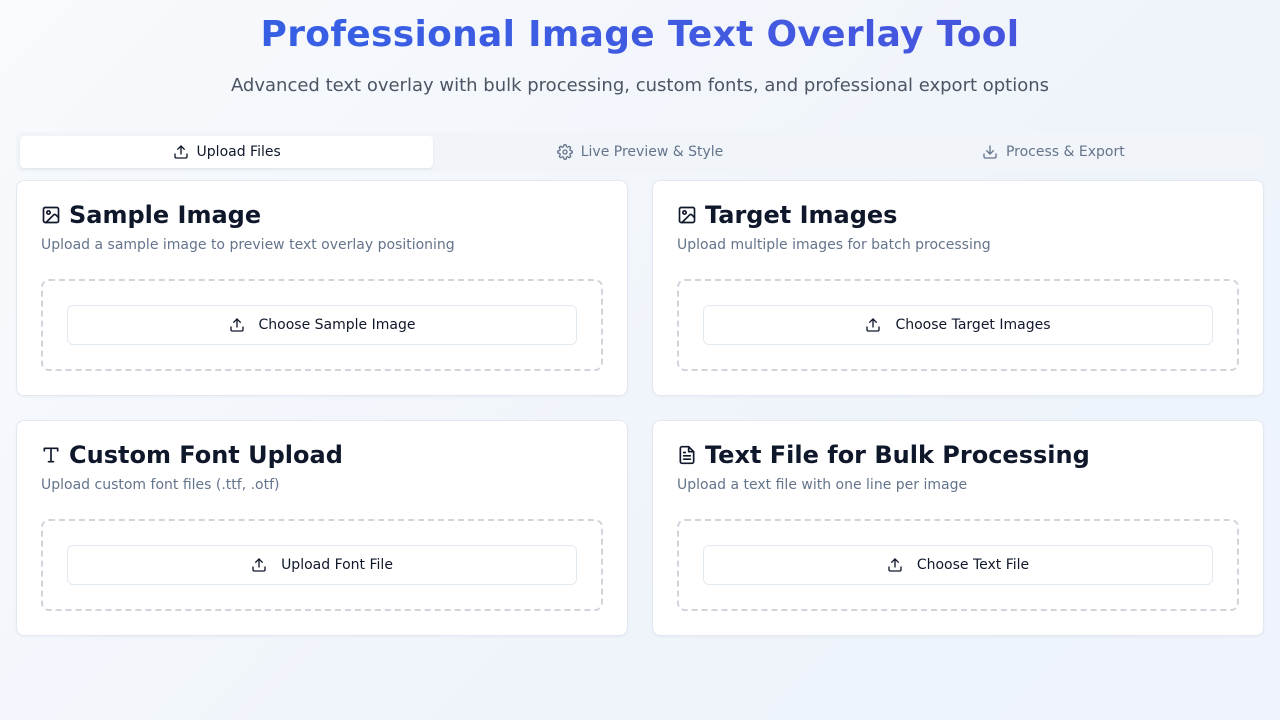 The height and width of the screenshot is (720, 1280). I want to click on custom-font-dropzone: Upload Font File, so click(322, 565).